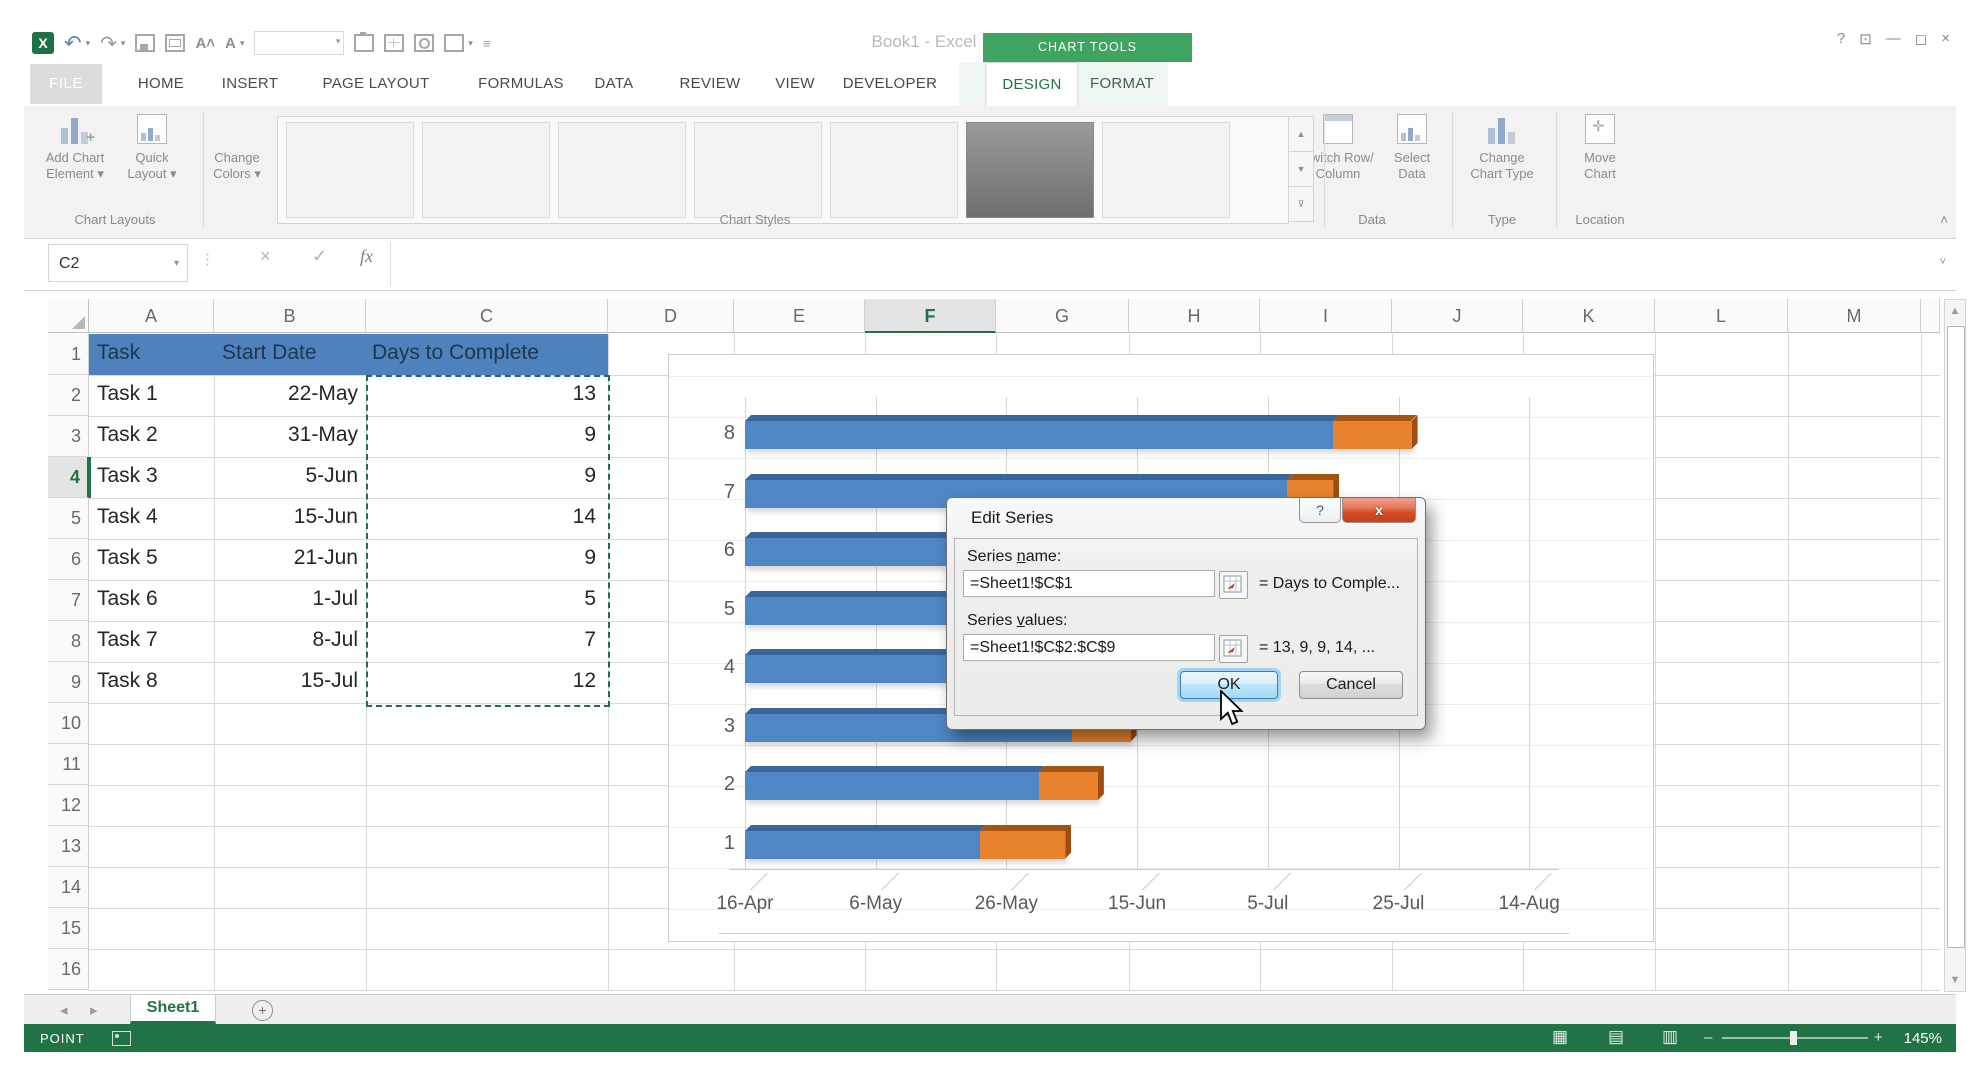 The width and height of the screenshot is (1980, 1080). What do you see at coordinates (73, 43) in the screenshot?
I see `undo-icon: ↶` at bounding box center [73, 43].